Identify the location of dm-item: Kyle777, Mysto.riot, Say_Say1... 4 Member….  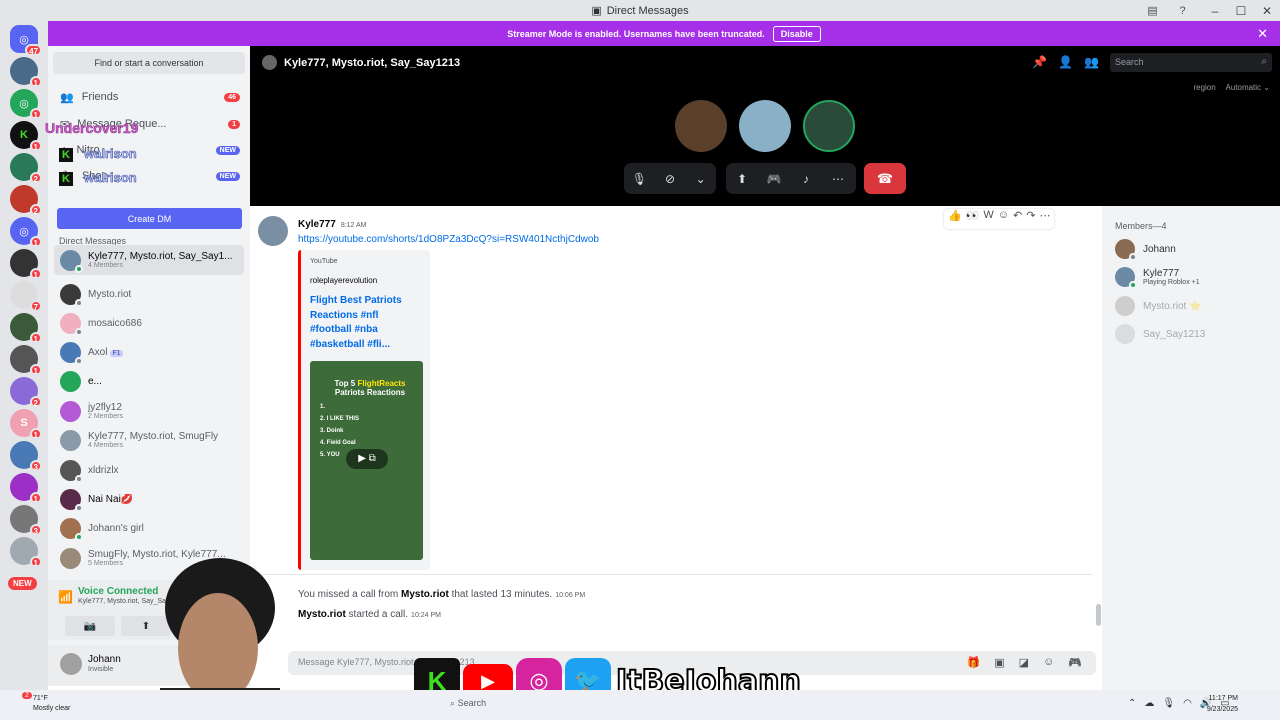
(149, 260).